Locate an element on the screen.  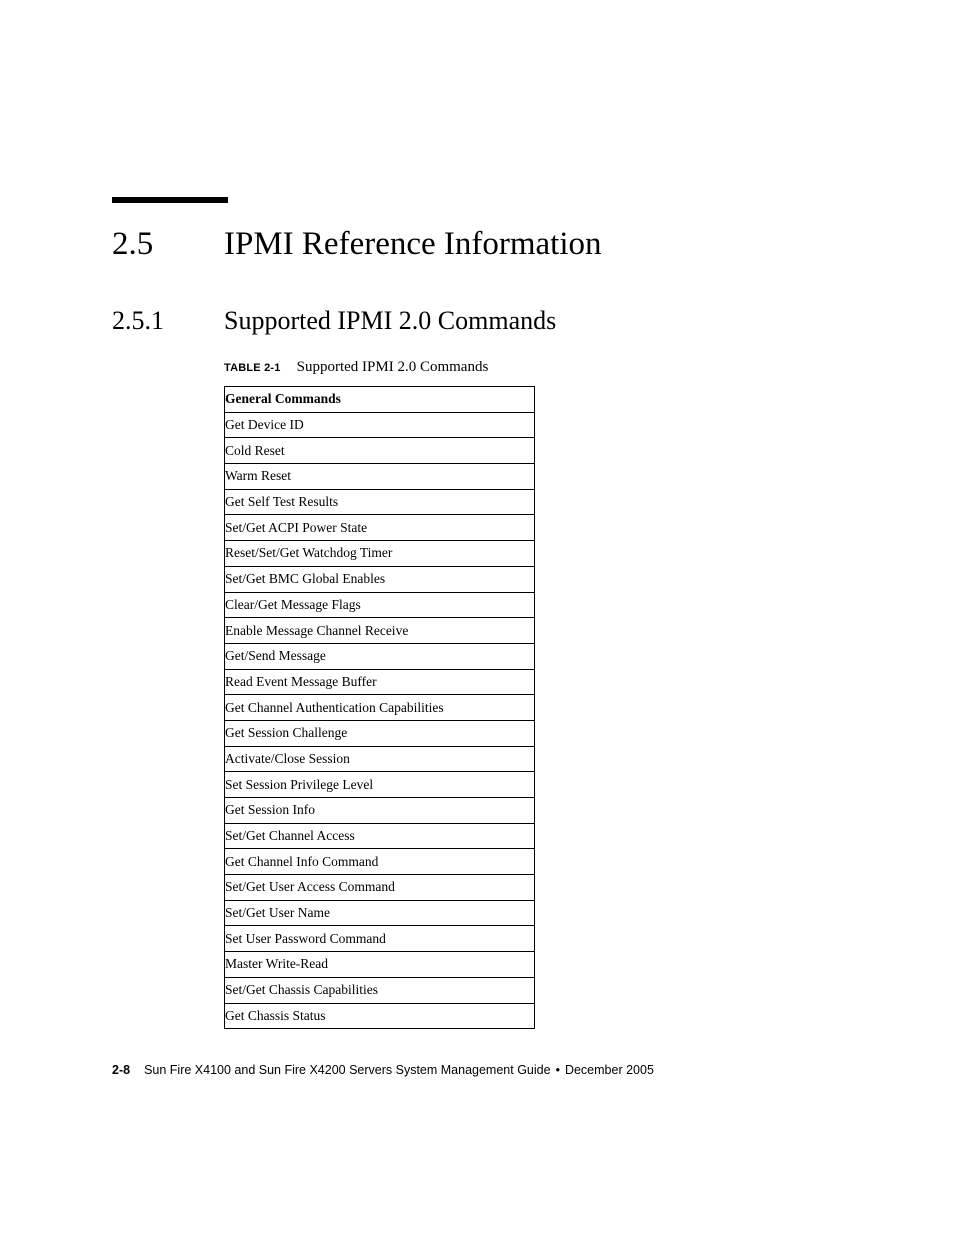
command-cell: Set/Get User Access Command is located at coordinates (379, 887).